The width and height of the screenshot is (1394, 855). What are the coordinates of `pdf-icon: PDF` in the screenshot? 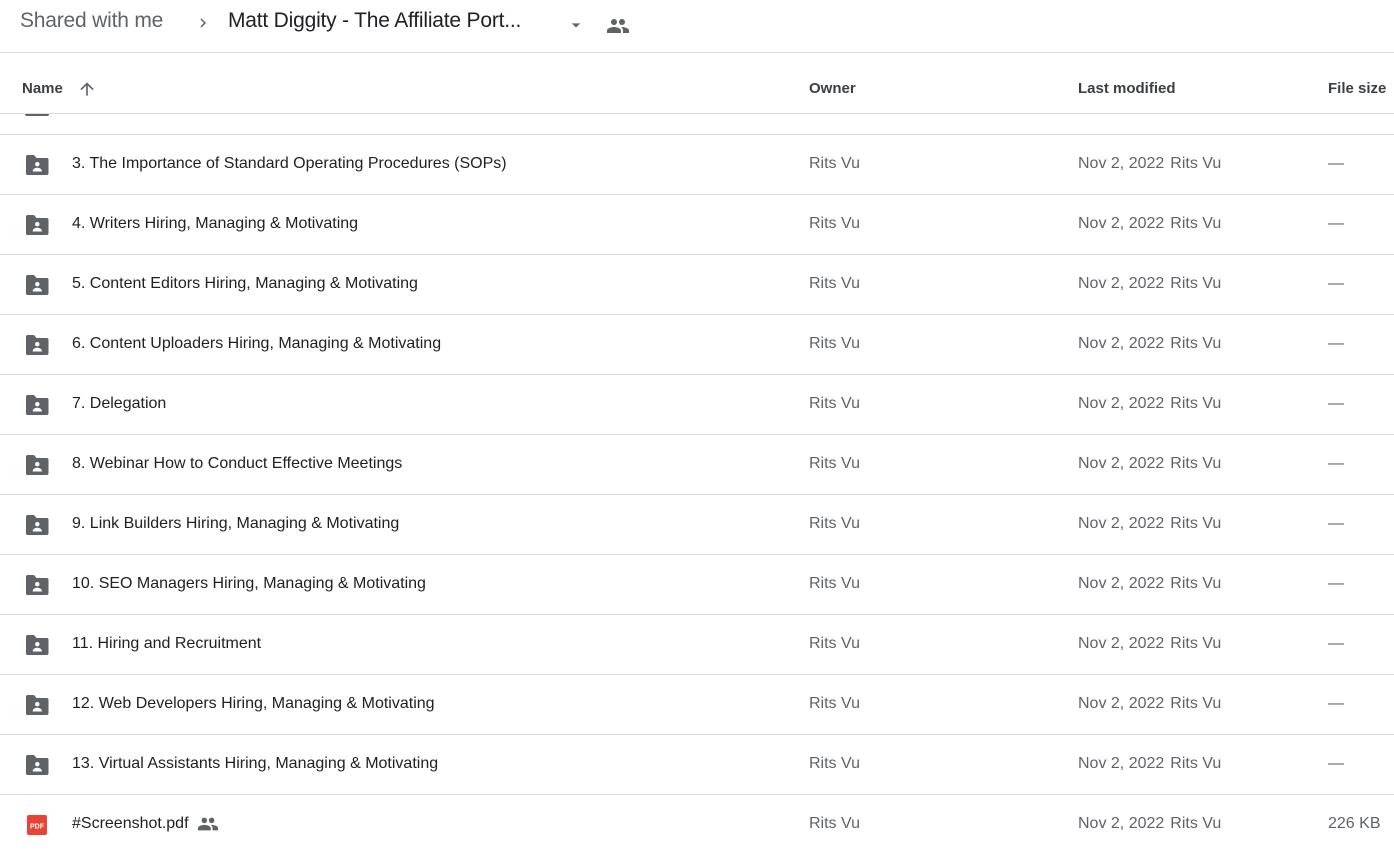 It's located at (37, 825).